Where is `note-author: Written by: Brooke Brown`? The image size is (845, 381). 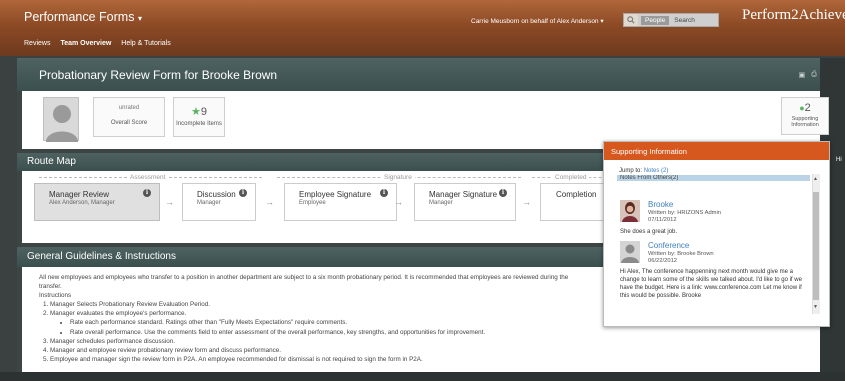
note-author: Written by: Brooke Brown is located at coordinates (681, 254).